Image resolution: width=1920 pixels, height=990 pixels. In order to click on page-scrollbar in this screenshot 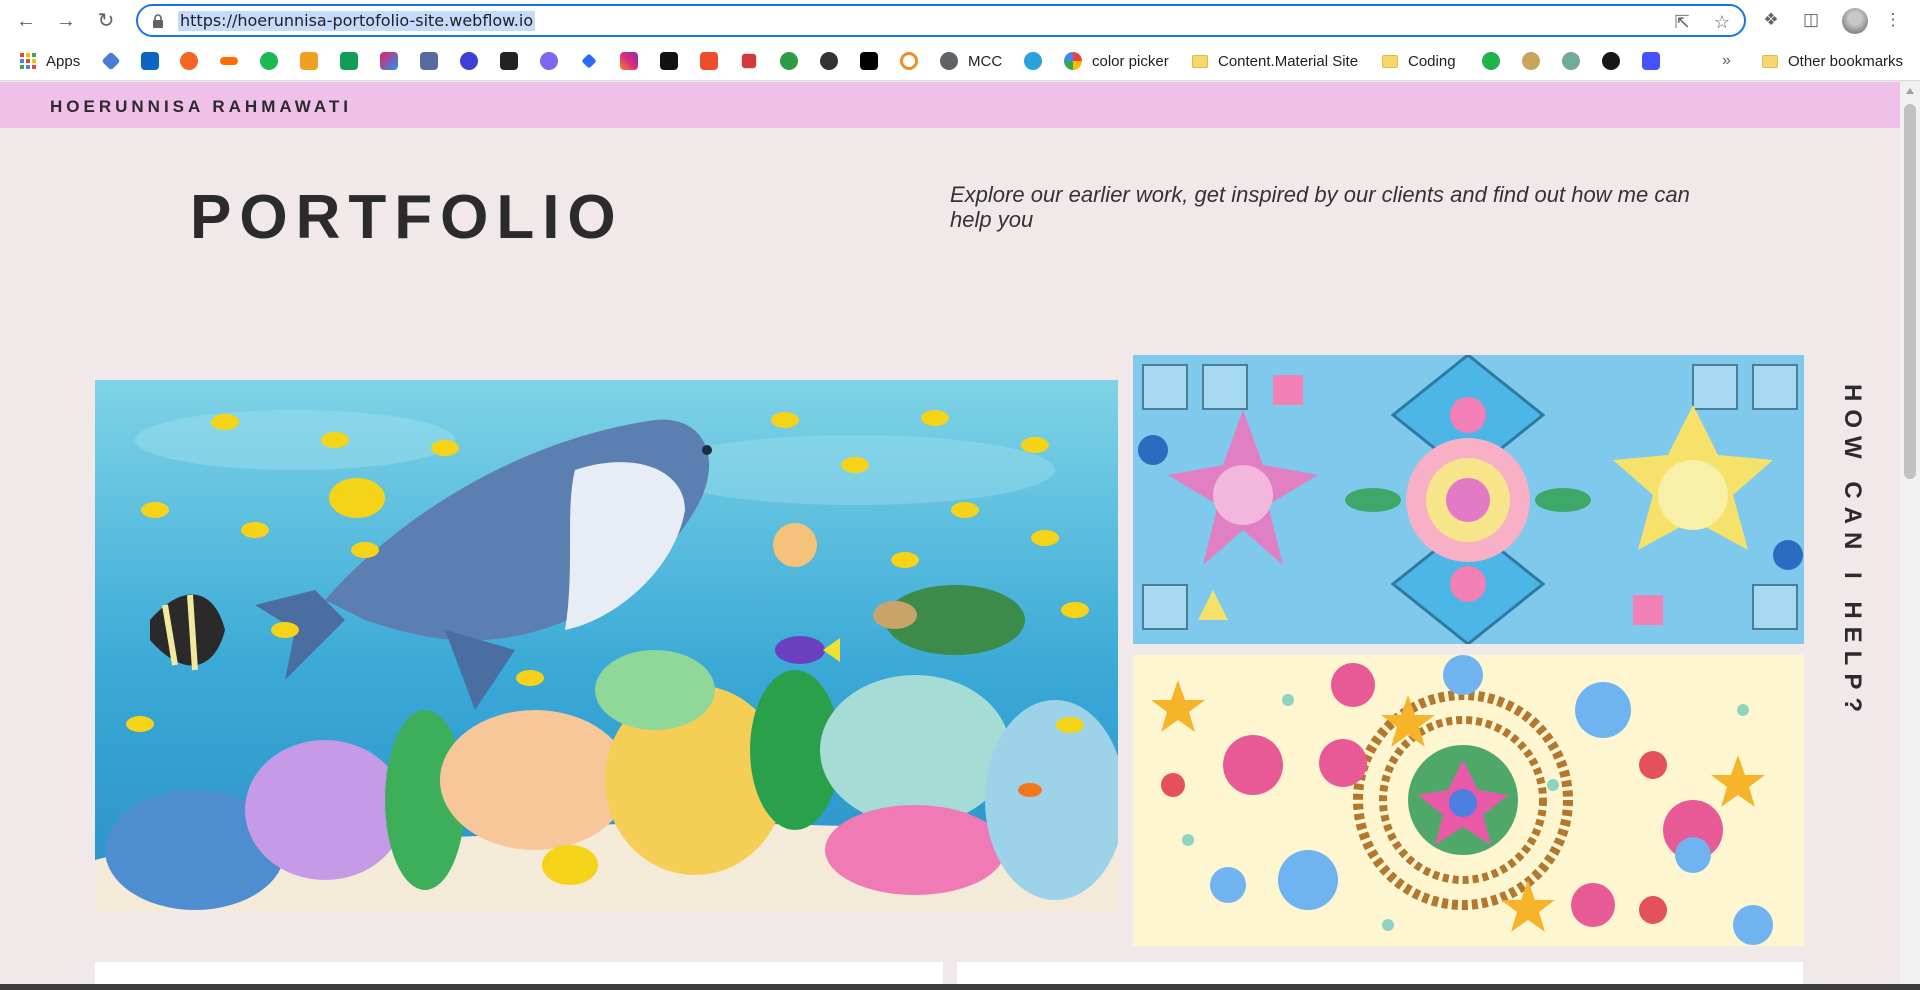, I will do `click(1910, 536)`.